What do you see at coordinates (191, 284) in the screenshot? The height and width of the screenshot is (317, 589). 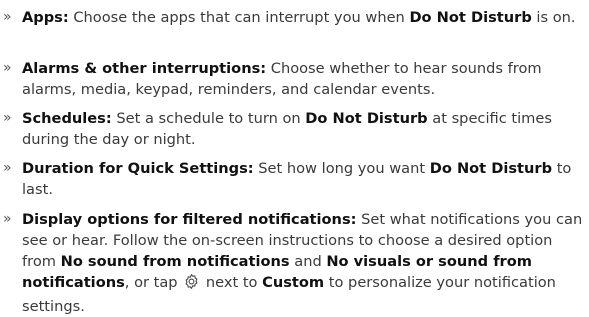 I see `settings-gear-icon` at bounding box center [191, 284].